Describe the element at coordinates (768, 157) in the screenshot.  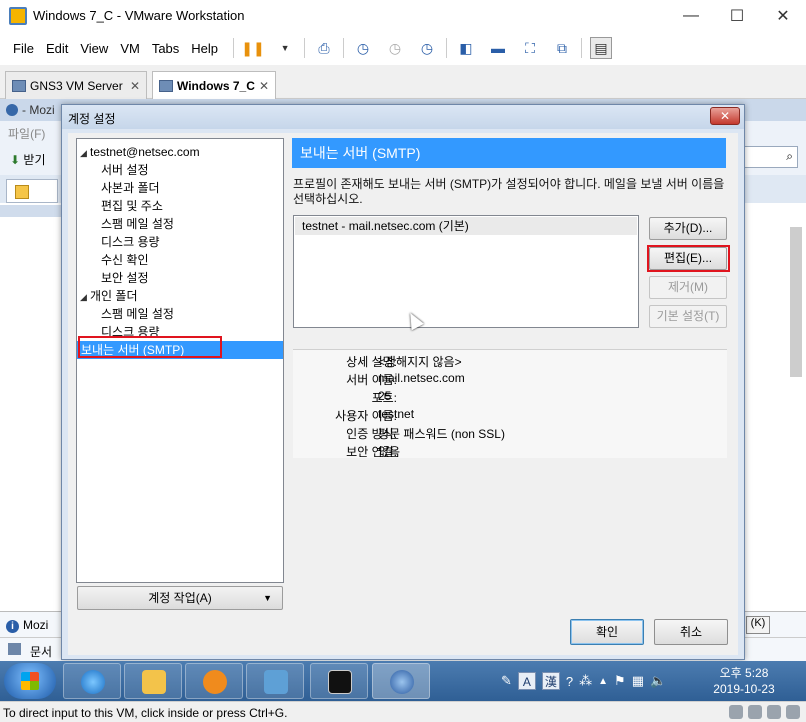
I see `guest-search-input: ⌕` at that location.